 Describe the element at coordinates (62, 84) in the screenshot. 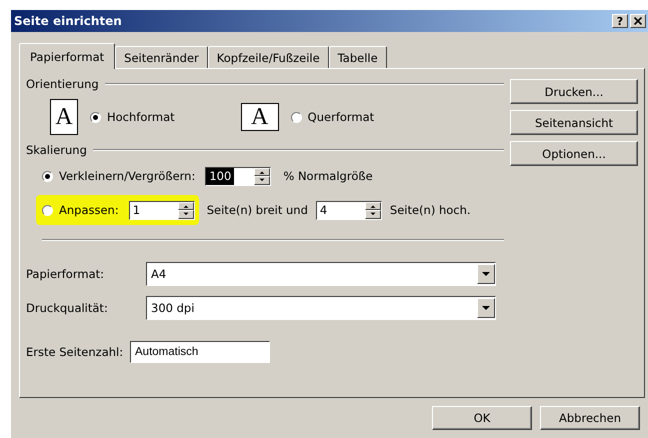

I see `group-label: Orientierung` at that location.